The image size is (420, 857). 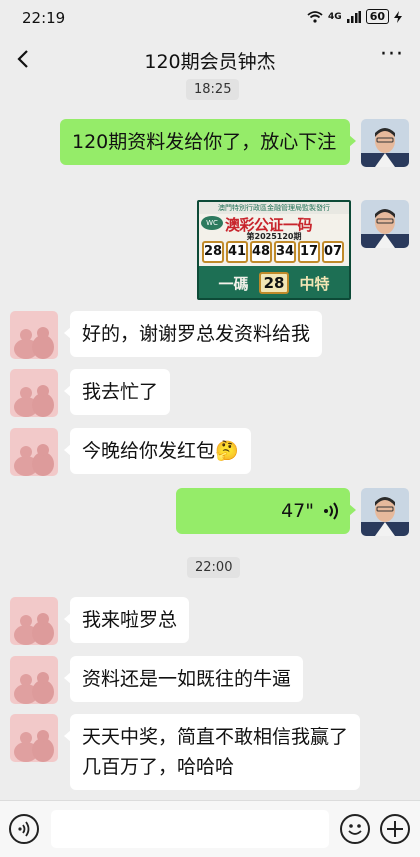 I want to click on status-icons: 4G 60, so click(x=354, y=16).